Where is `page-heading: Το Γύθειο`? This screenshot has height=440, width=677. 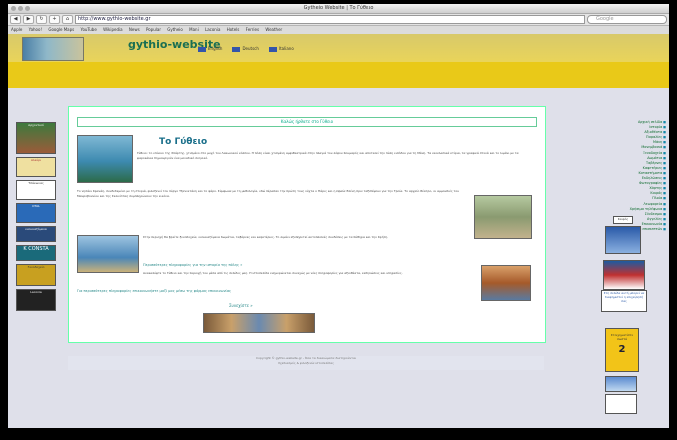 page-heading: Το Γύθειο is located at coordinates (183, 142).